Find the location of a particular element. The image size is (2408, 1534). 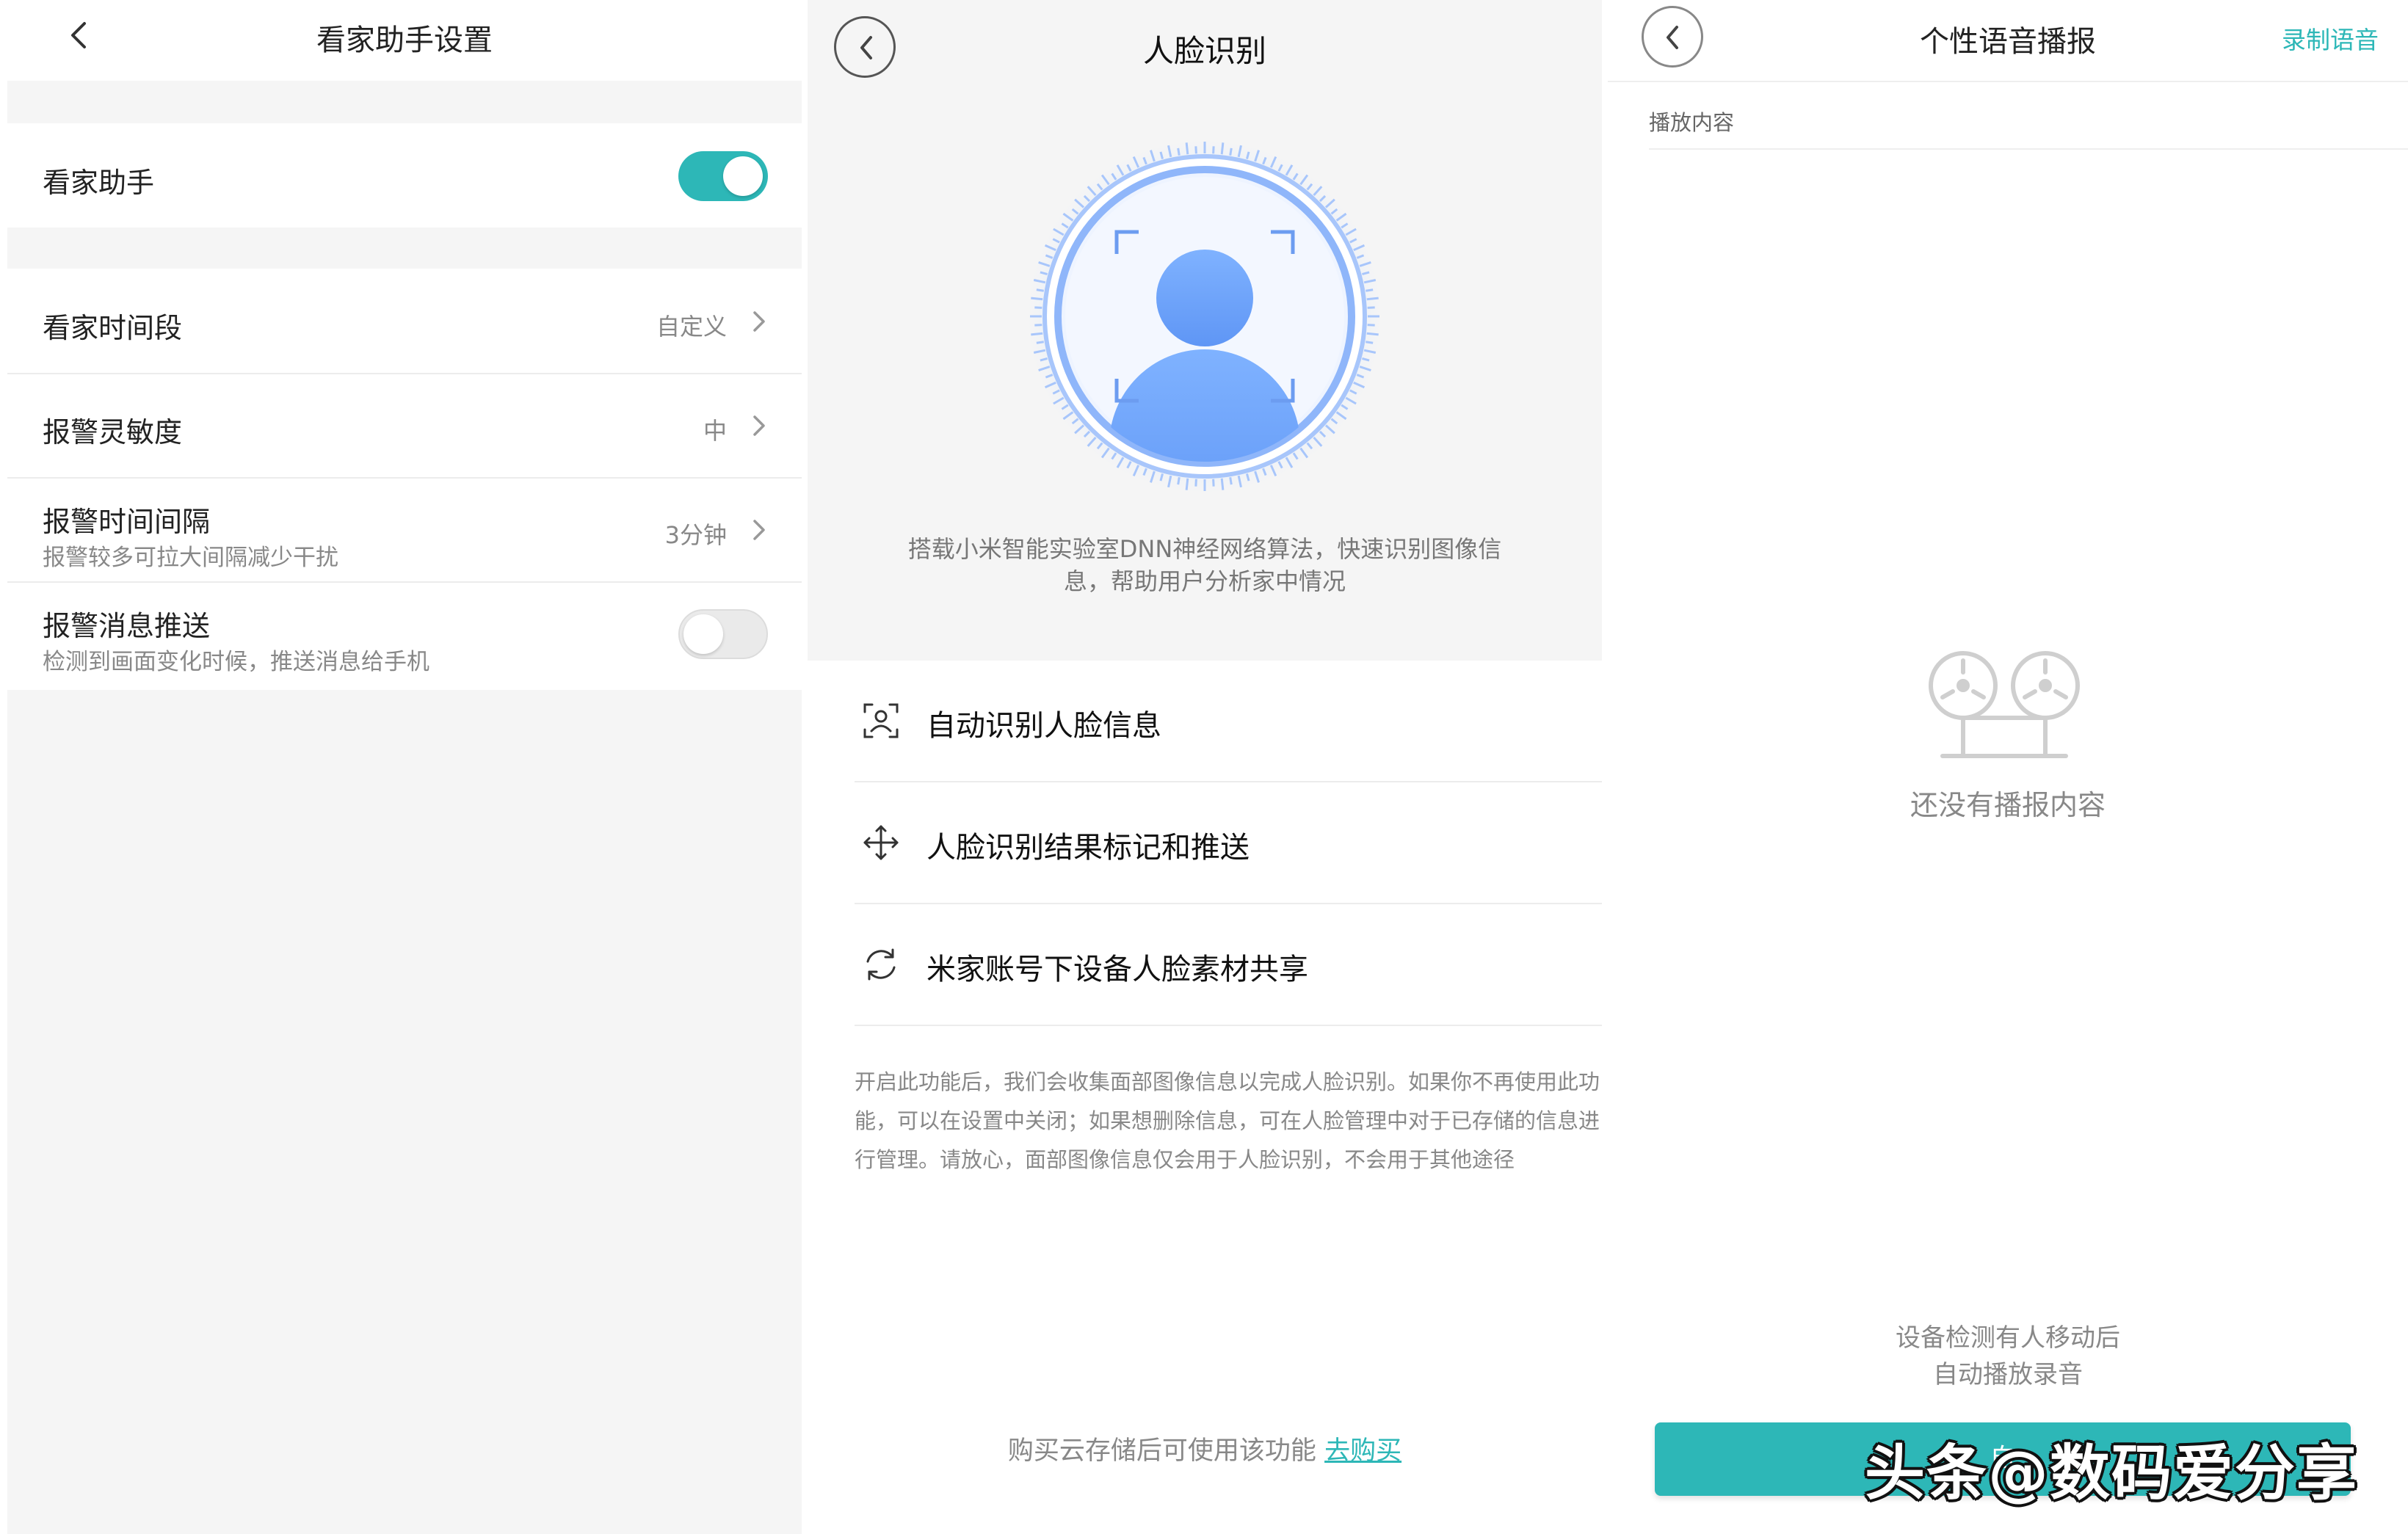

interval-sublabel: 报警较多可拉大间隔减少干扰 is located at coordinates (190, 555).